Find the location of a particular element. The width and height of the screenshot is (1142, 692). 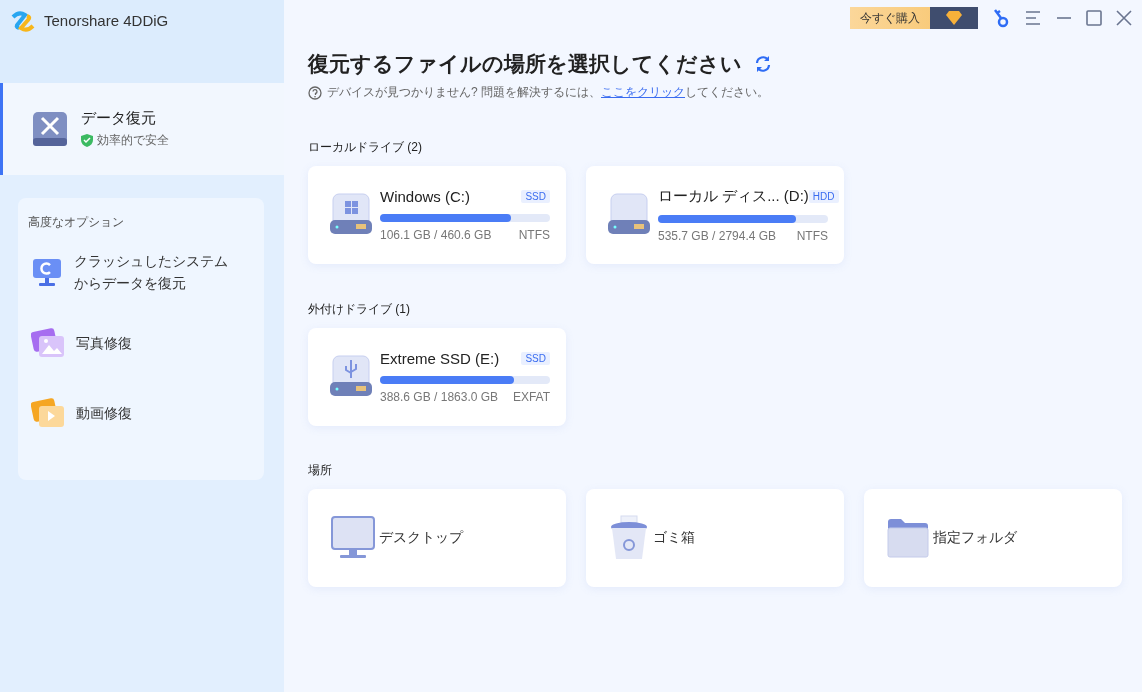

drive-card: Windows (C:) SSD 106.1 GB / 460.6 GB NTFS is located at coordinates (437, 215).